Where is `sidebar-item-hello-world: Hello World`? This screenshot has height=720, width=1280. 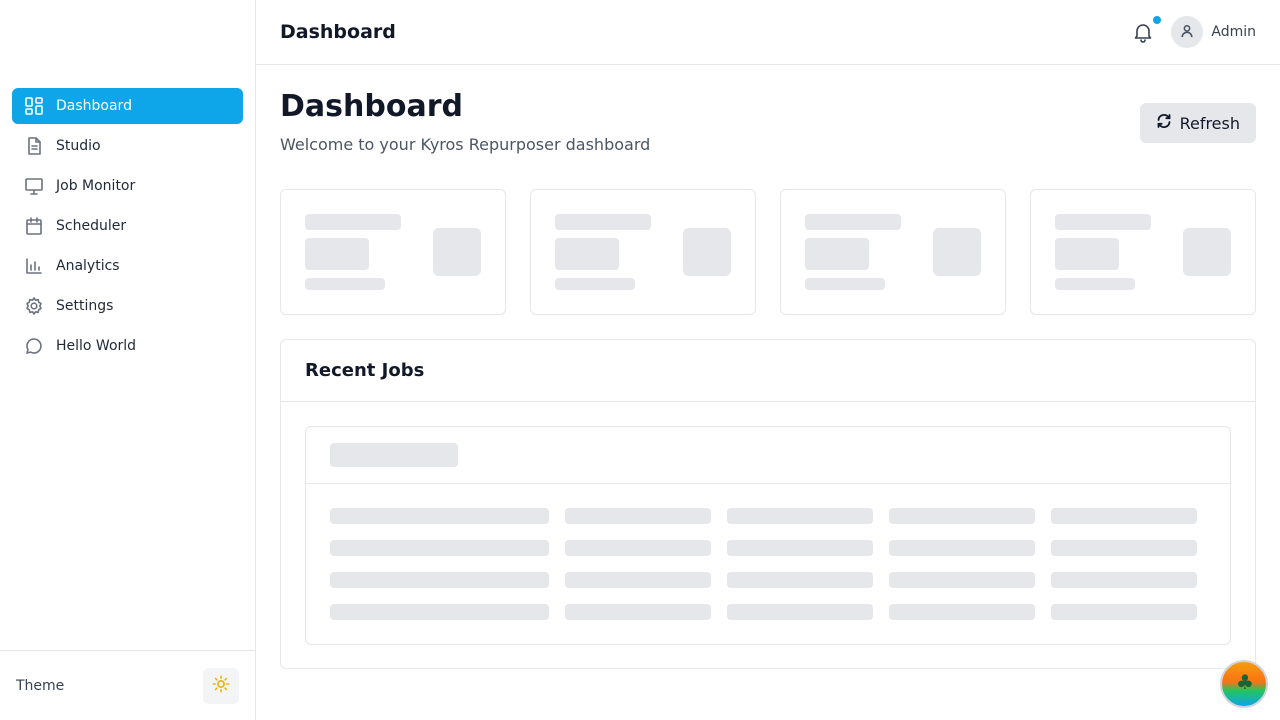 sidebar-item-hello-world: Hello World is located at coordinates (127, 346).